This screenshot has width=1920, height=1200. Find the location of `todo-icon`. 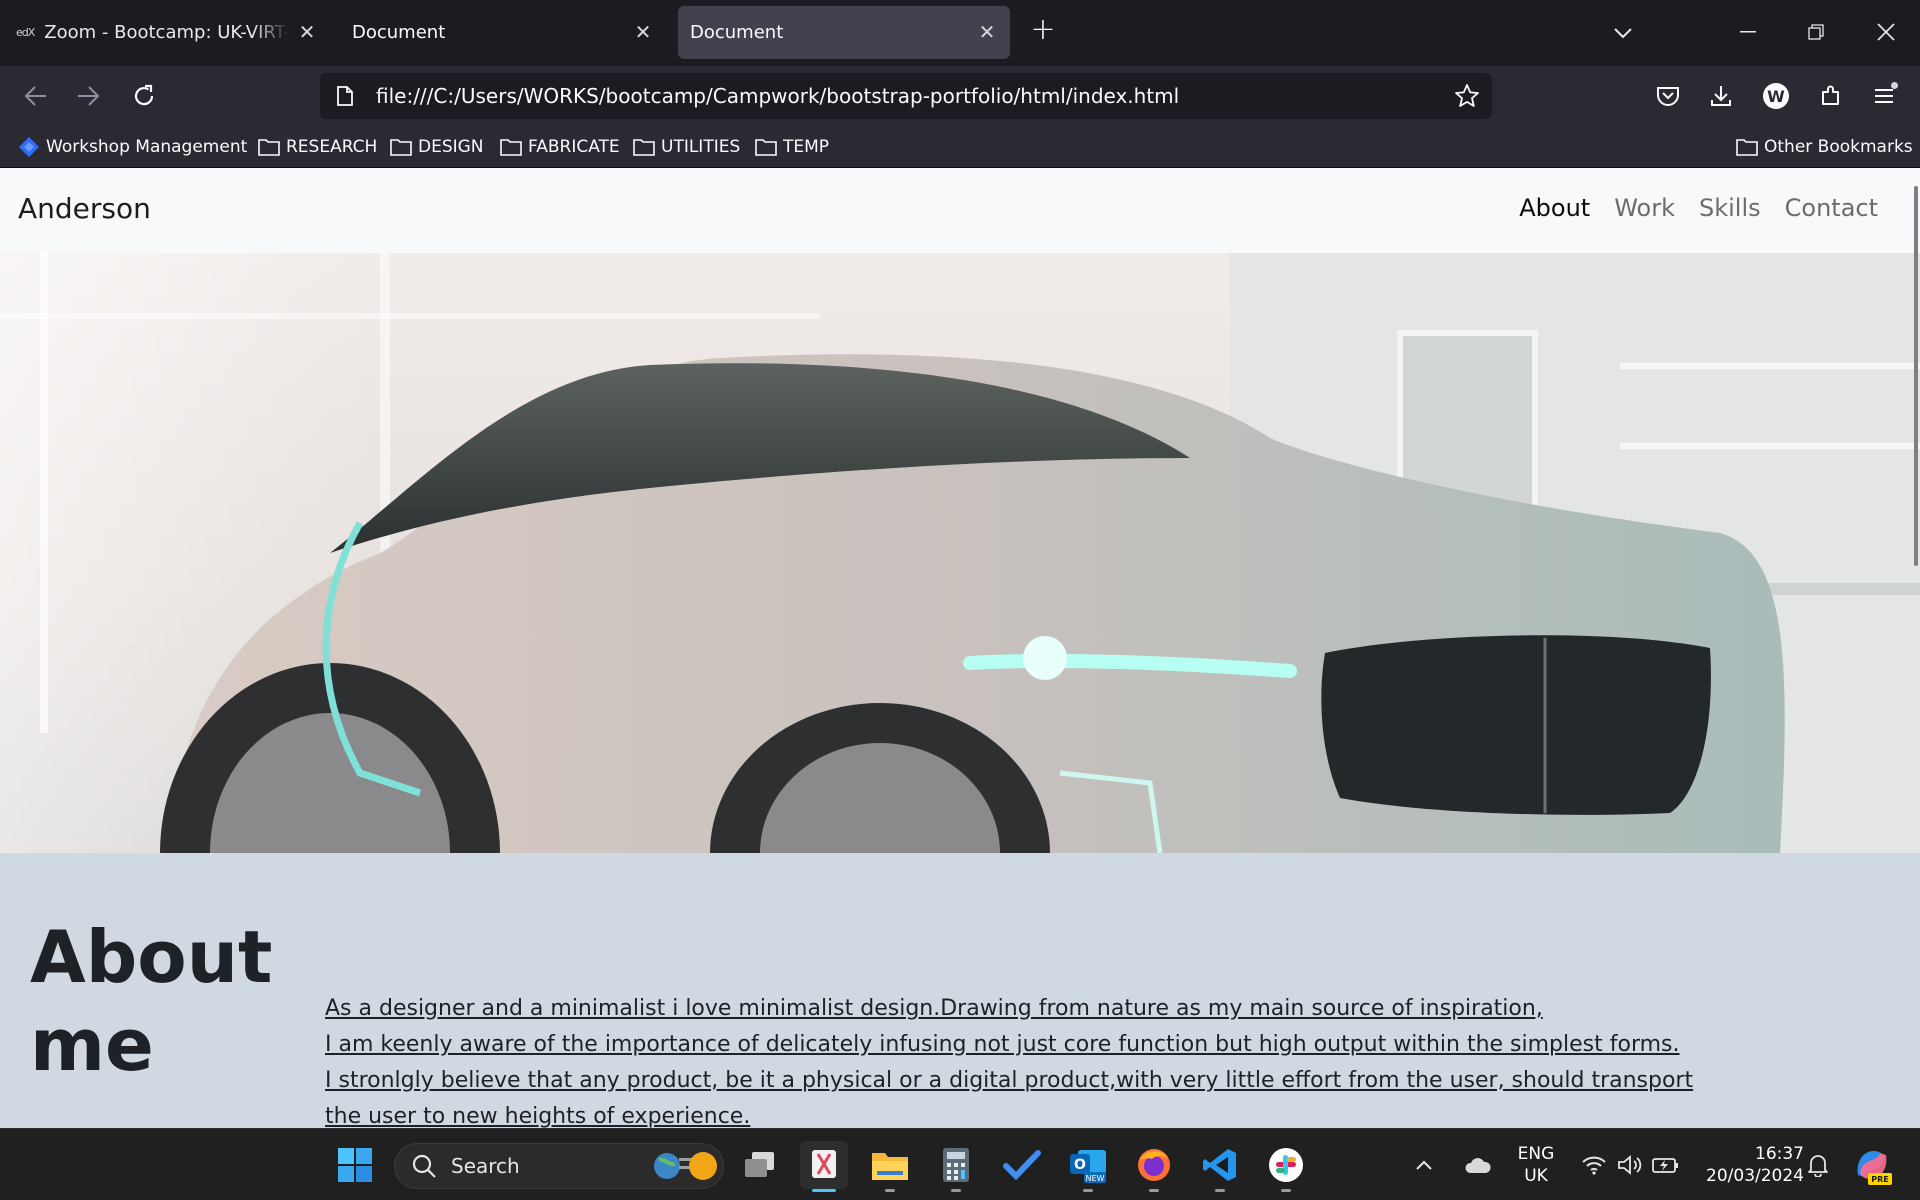

todo-icon is located at coordinates (1022, 1165).